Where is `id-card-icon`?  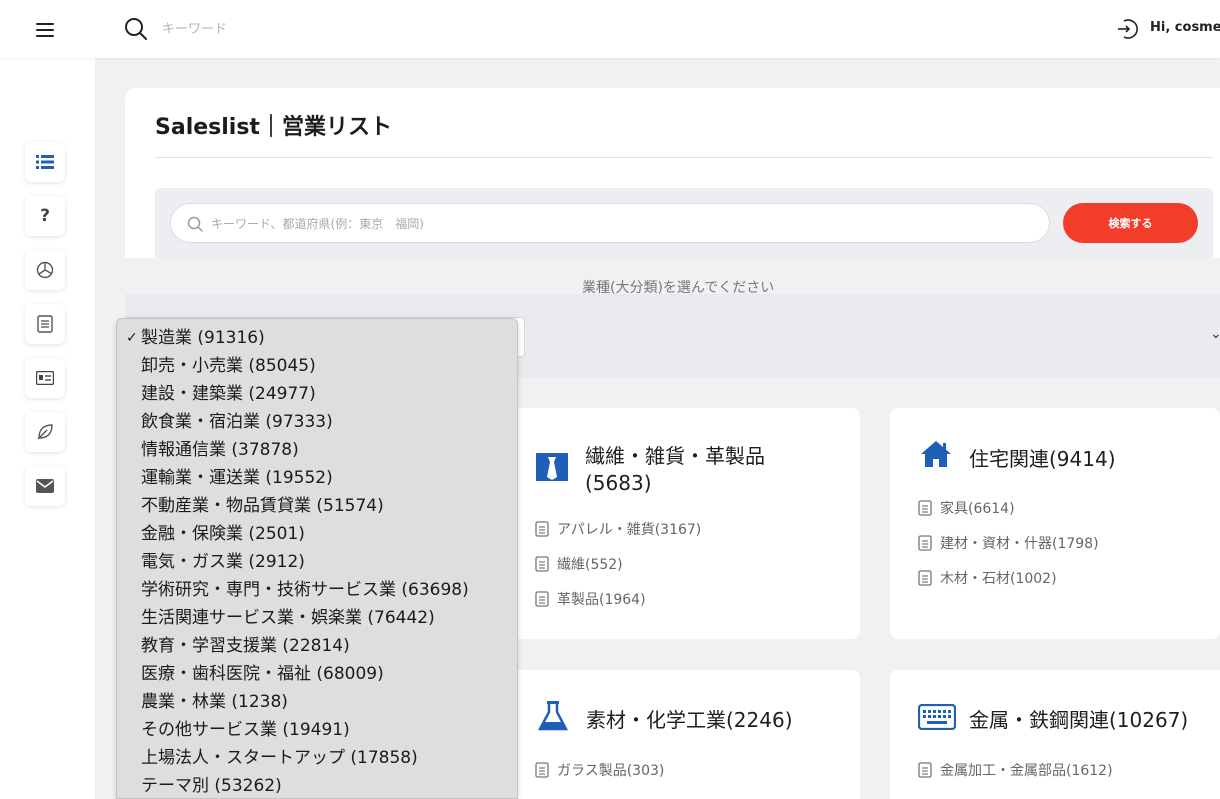 id-card-icon is located at coordinates (45, 378).